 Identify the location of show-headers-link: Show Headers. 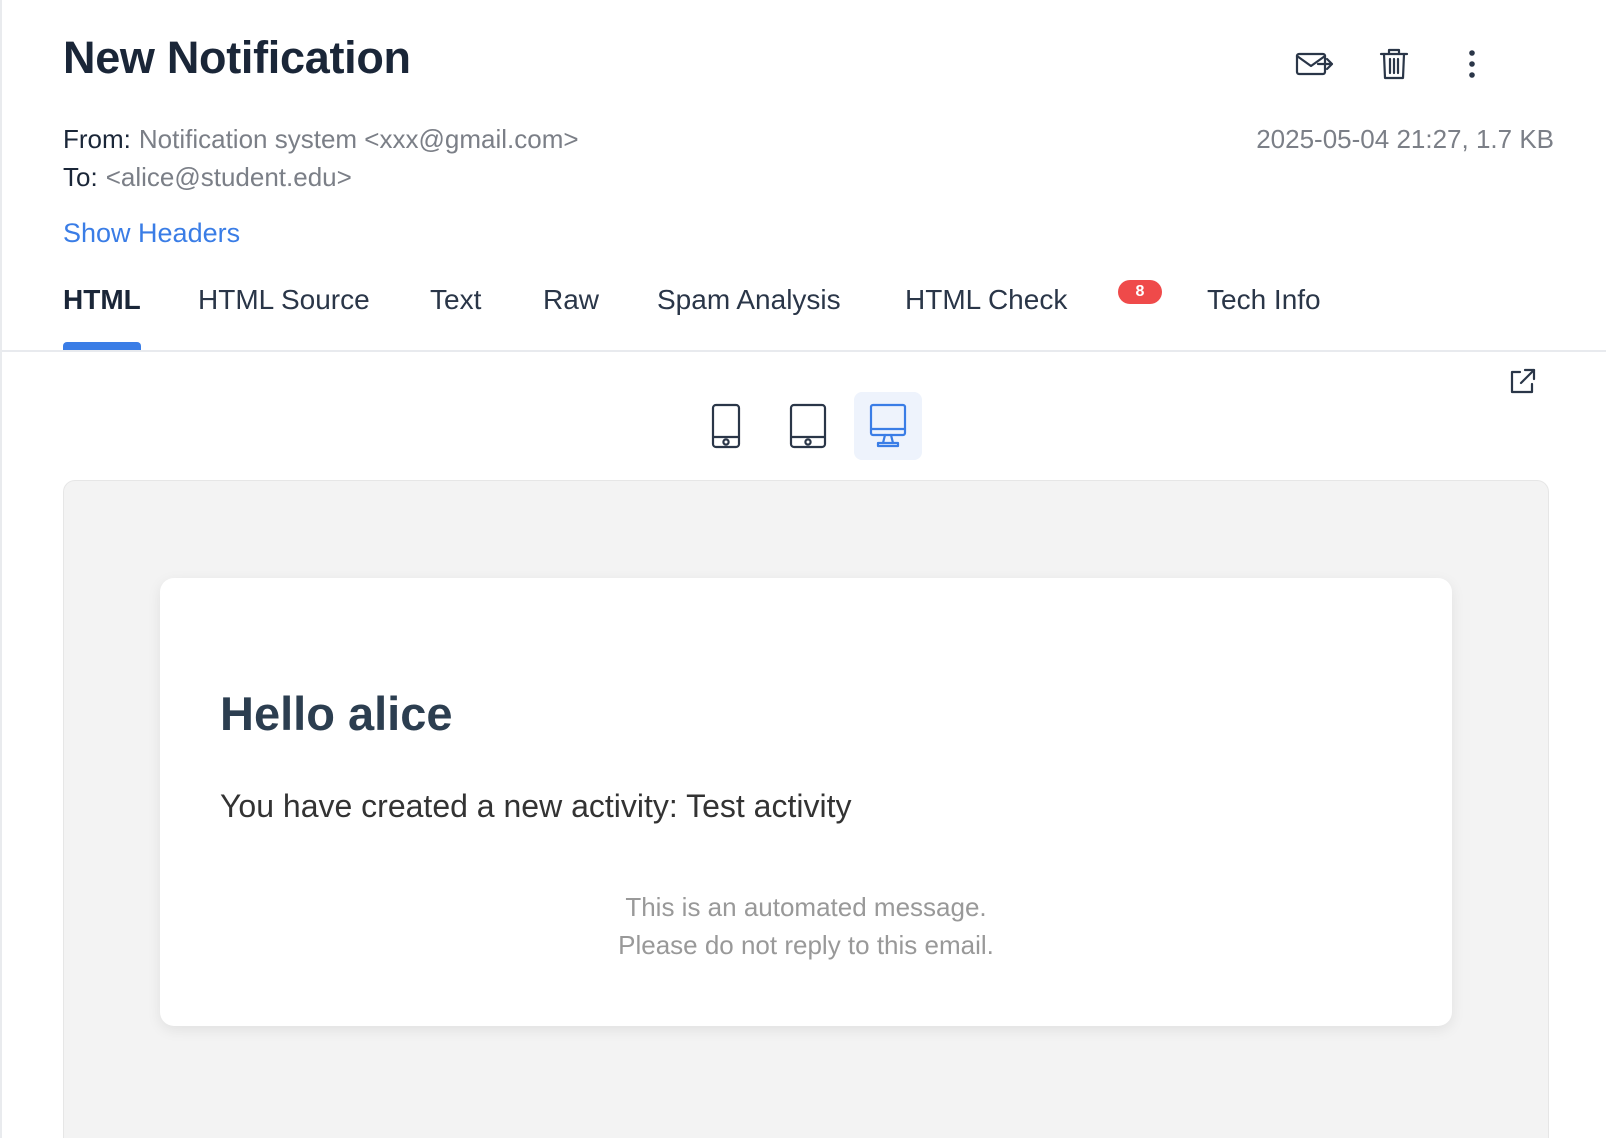
(151, 233).